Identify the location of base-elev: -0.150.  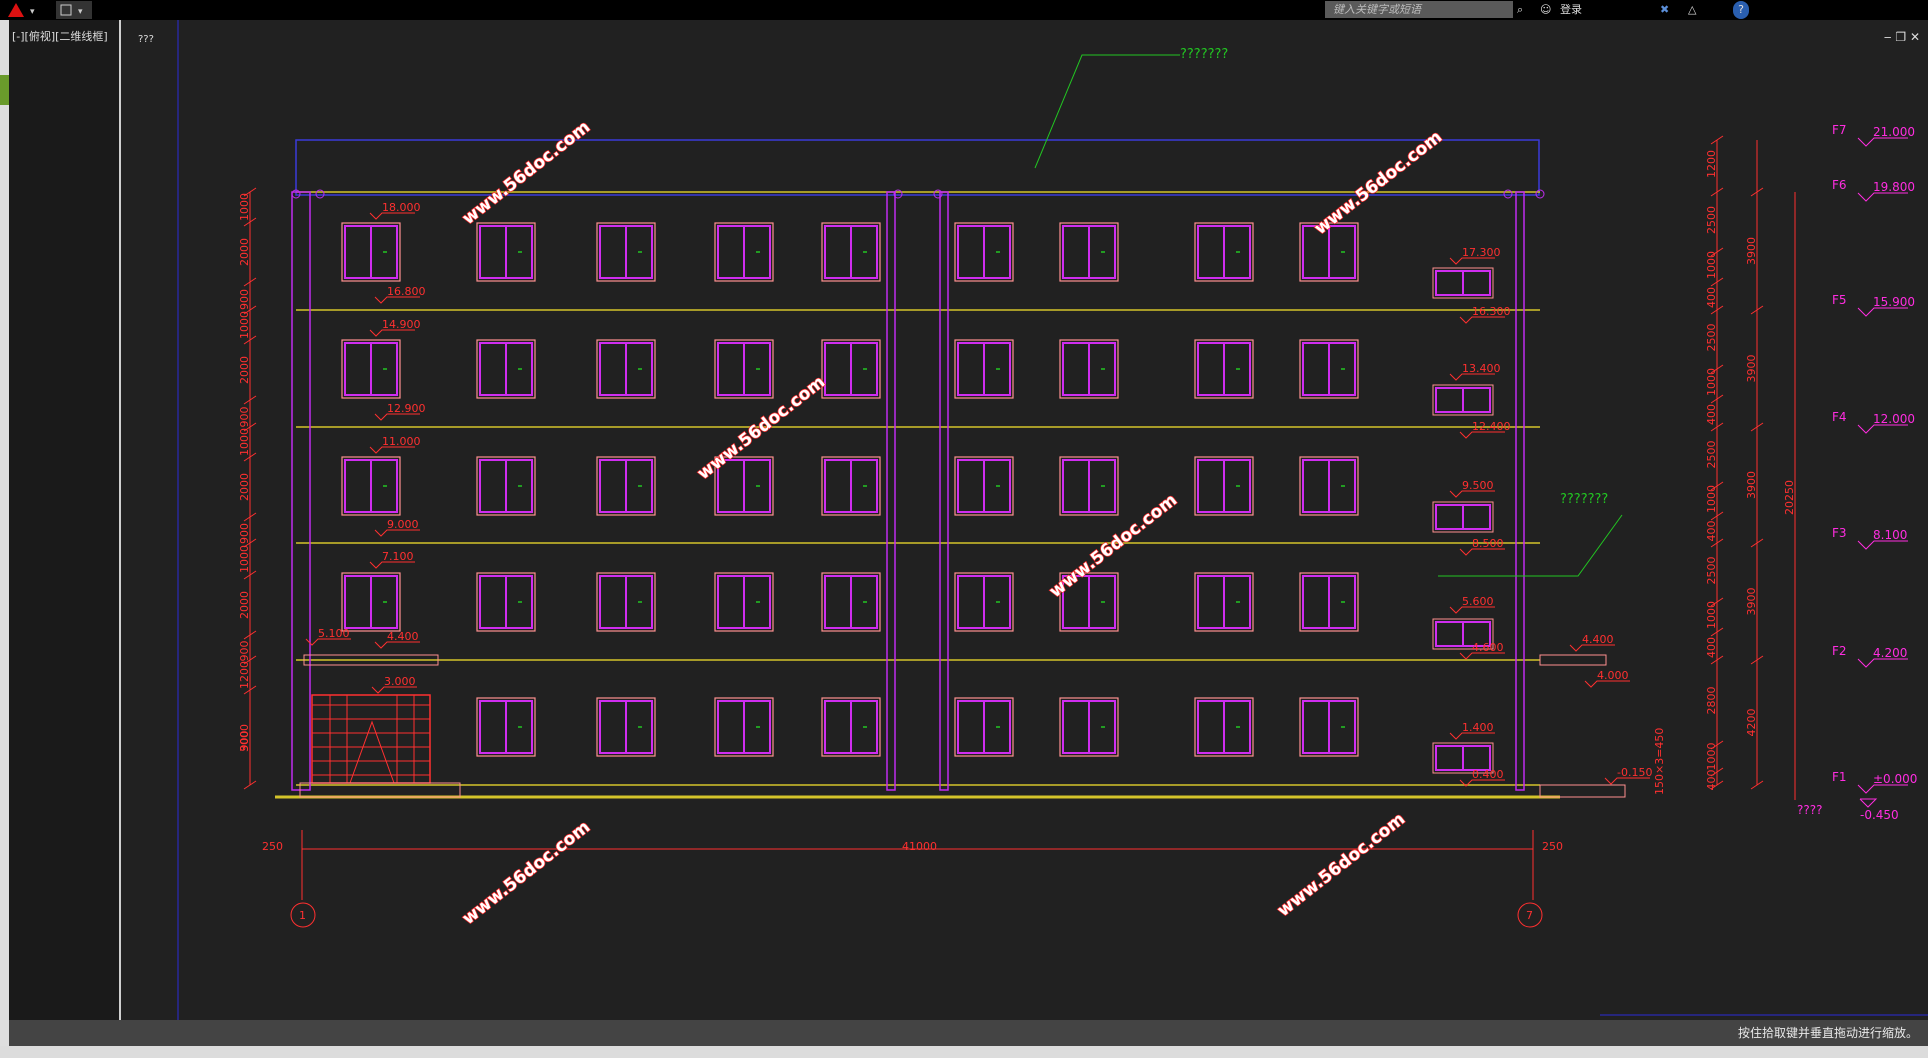
(1628, 775).